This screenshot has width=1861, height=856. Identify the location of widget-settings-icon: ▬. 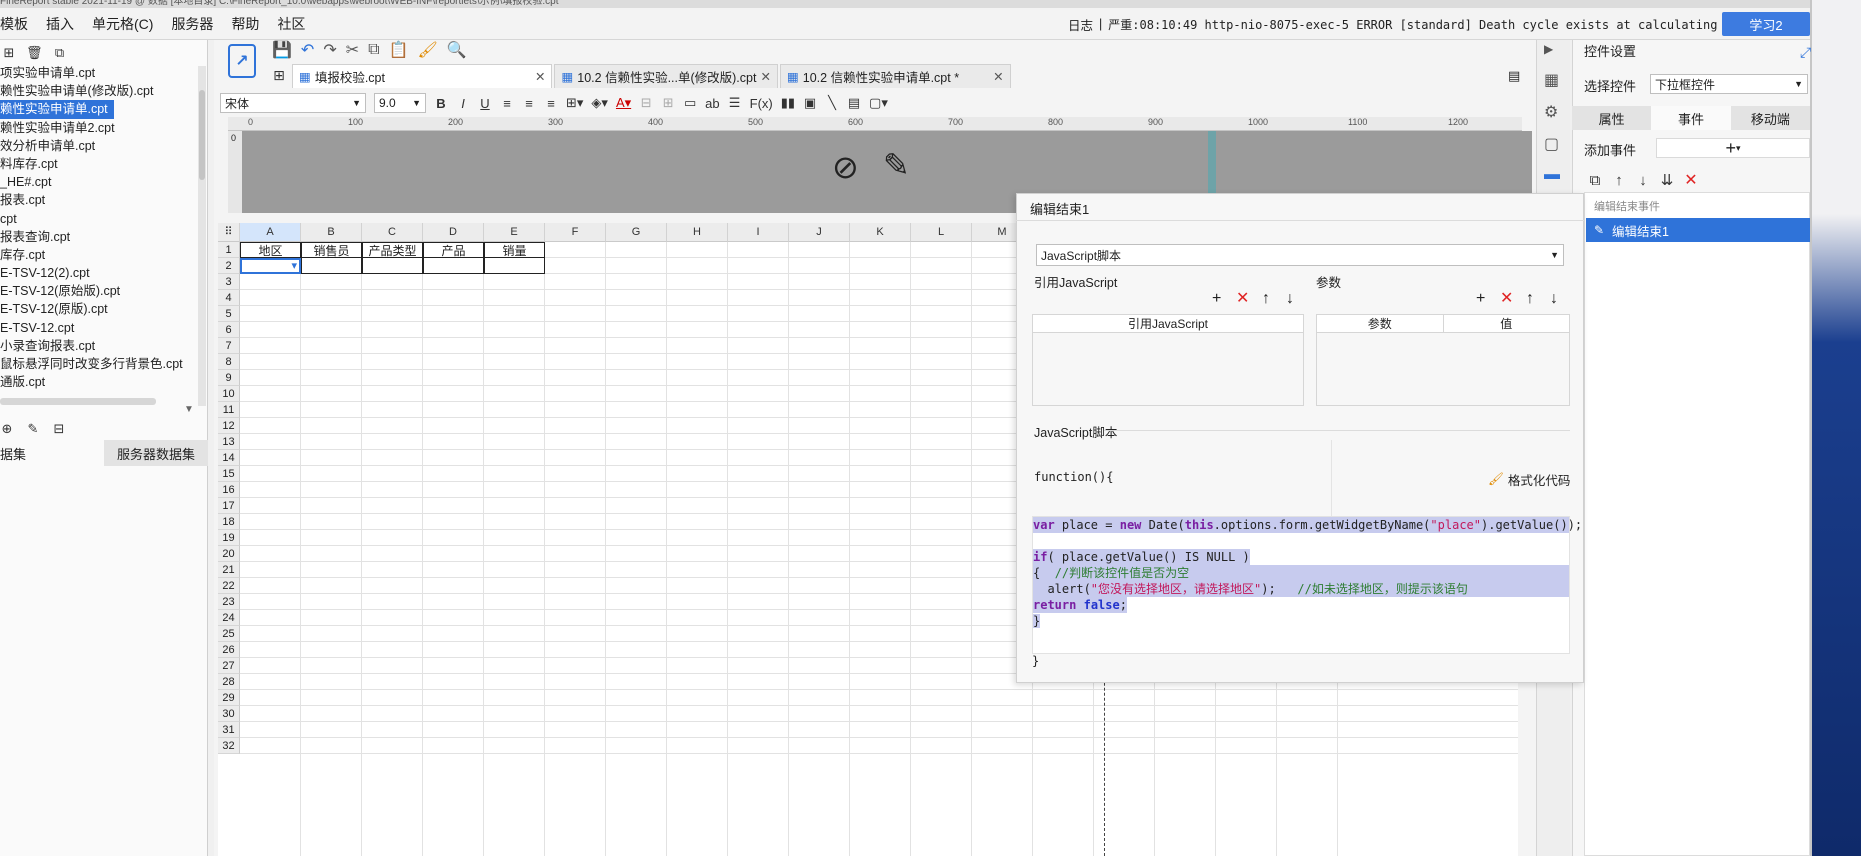
(1553, 175).